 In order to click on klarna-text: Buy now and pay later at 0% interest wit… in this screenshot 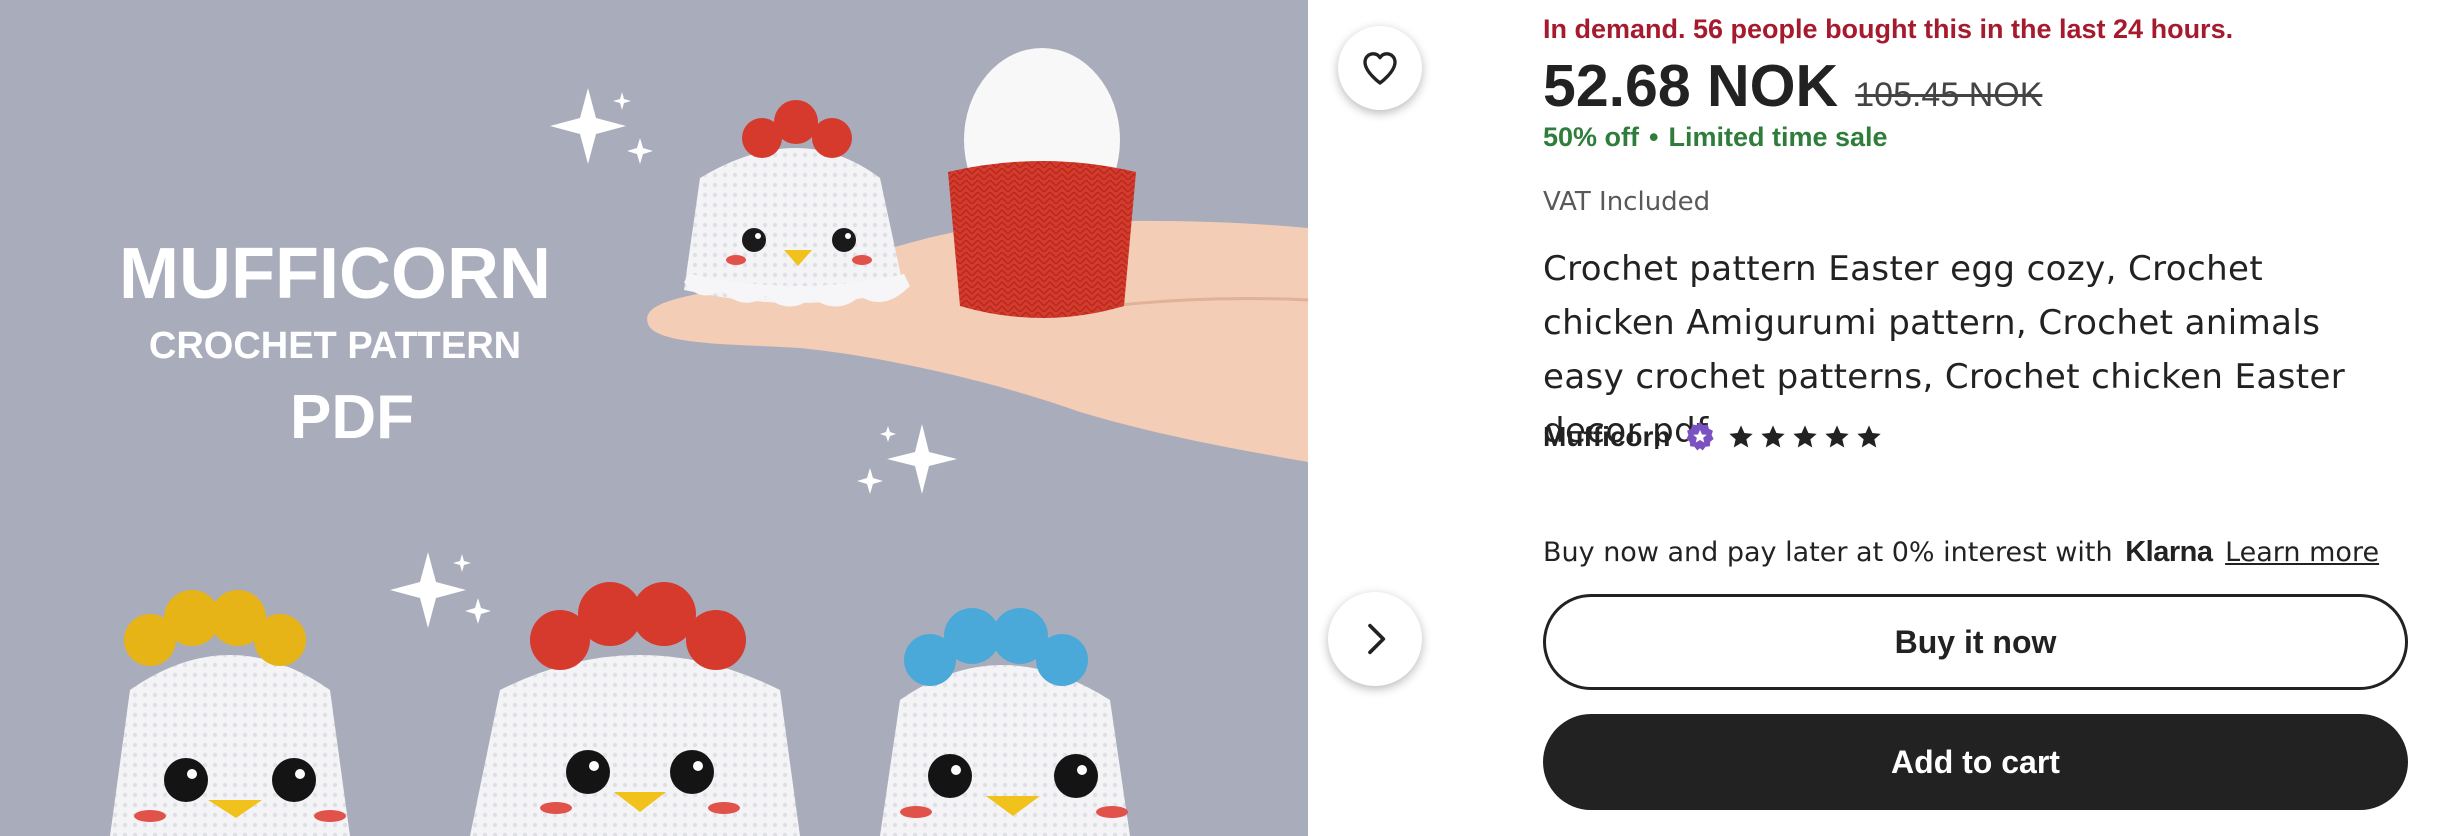, I will do `click(1828, 552)`.